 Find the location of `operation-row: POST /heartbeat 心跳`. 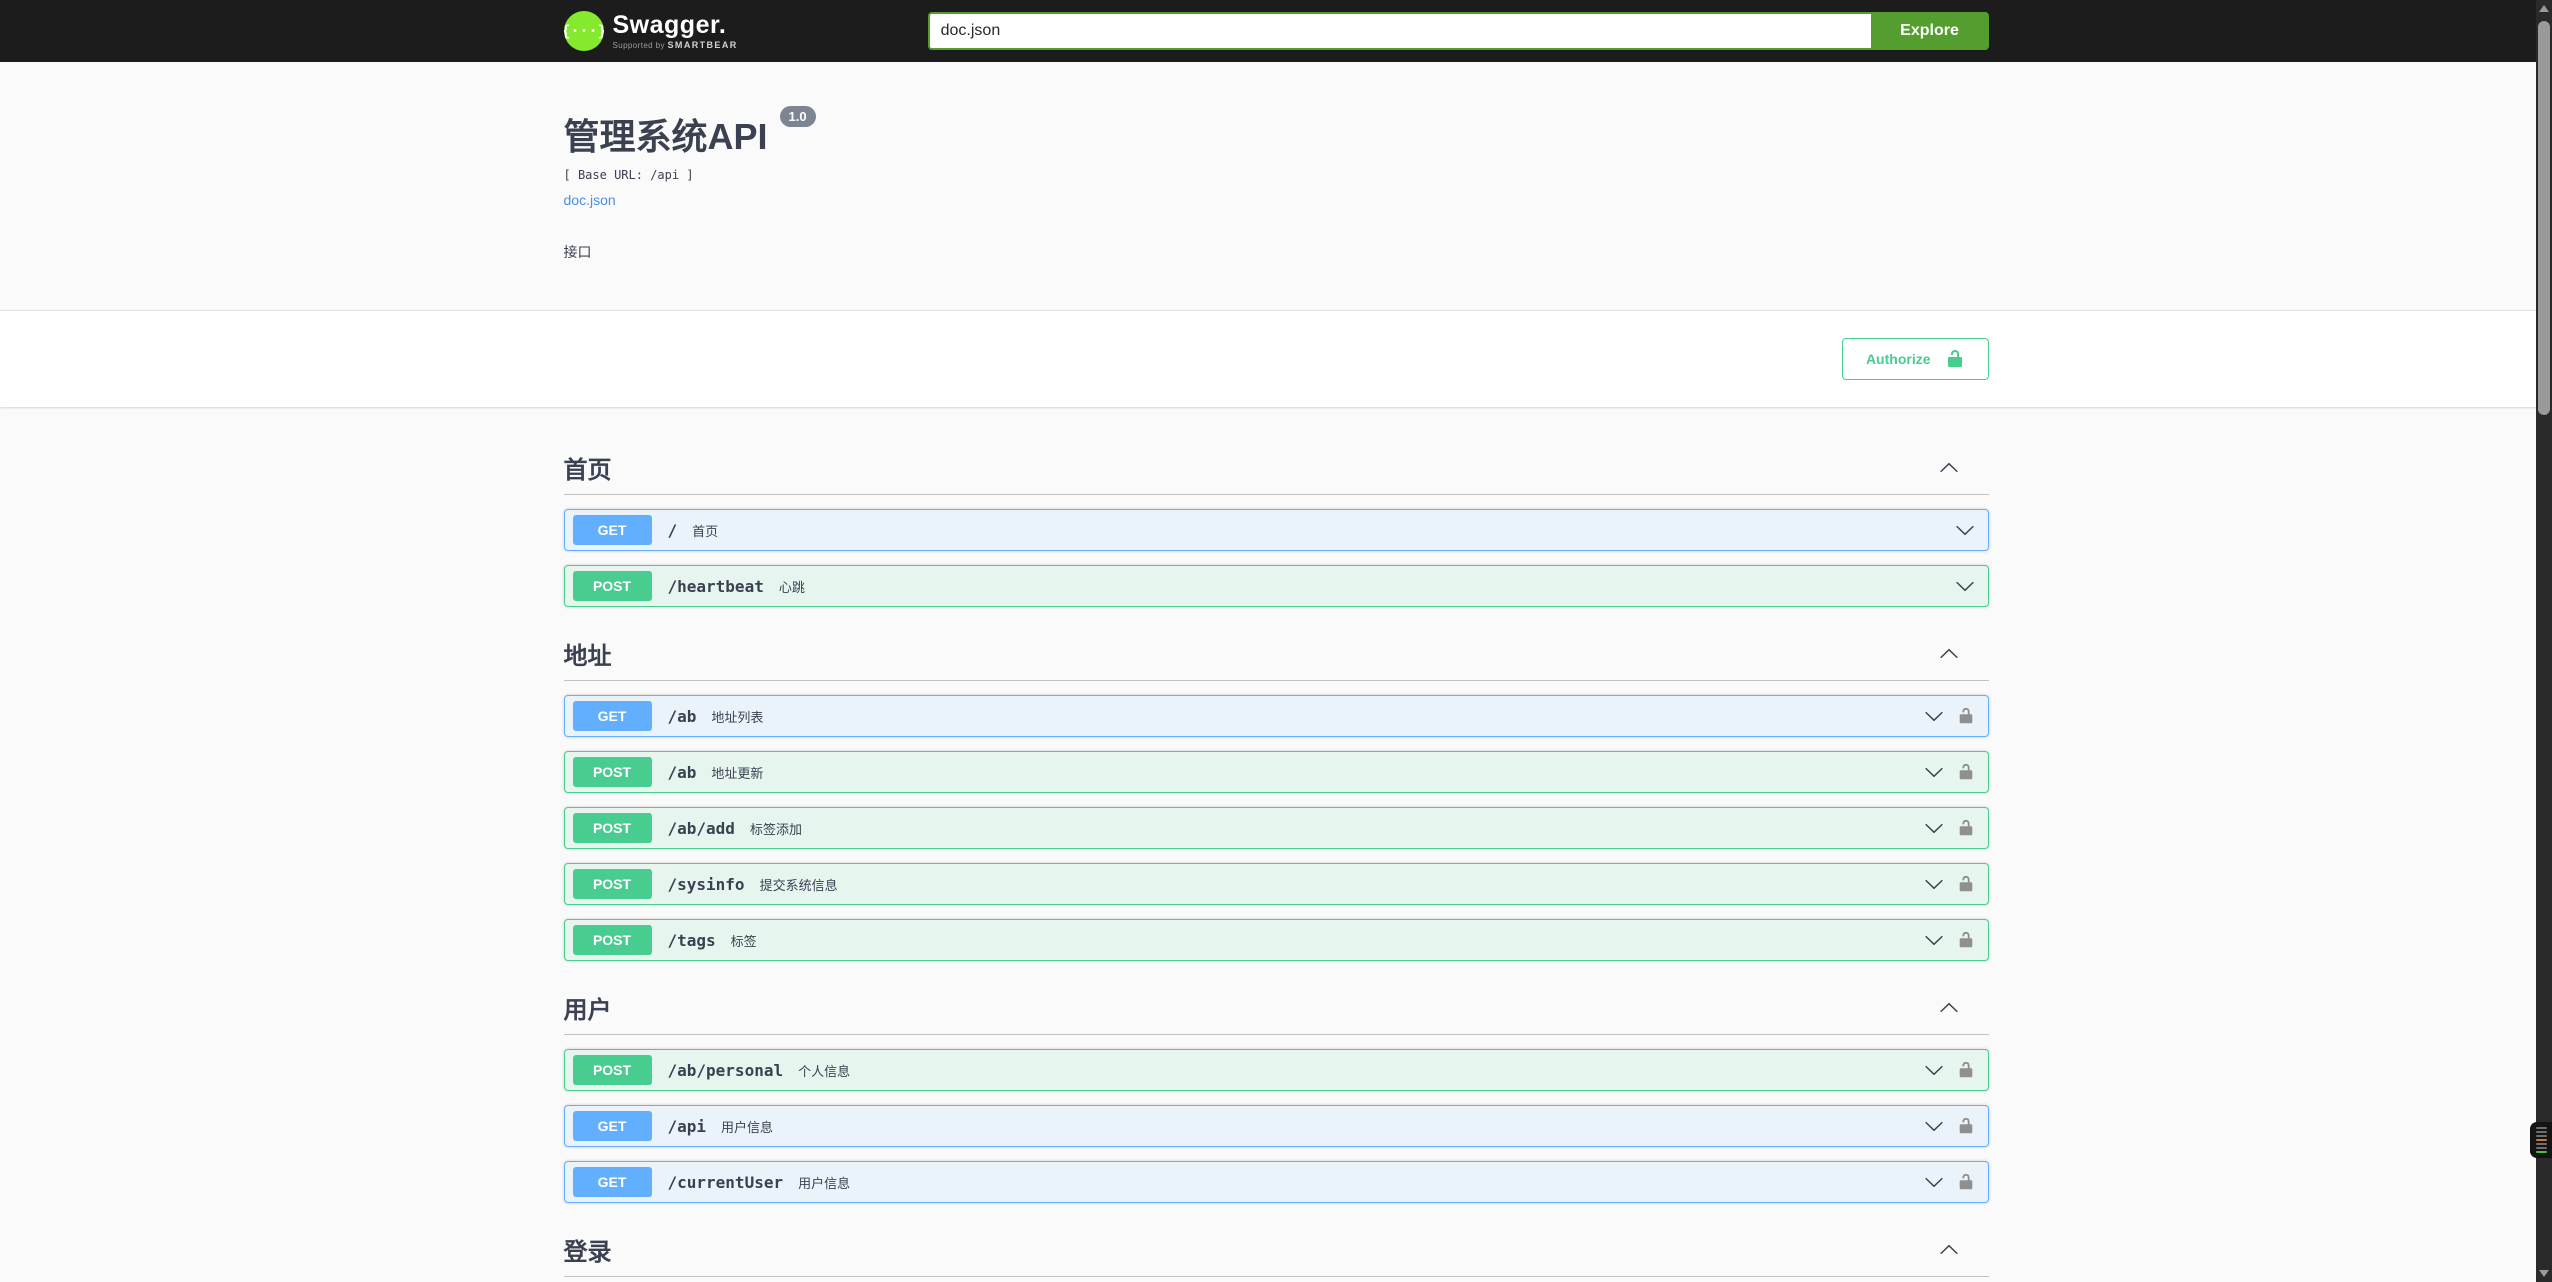

operation-row: POST /heartbeat 心跳 is located at coordinates (1276, 586).